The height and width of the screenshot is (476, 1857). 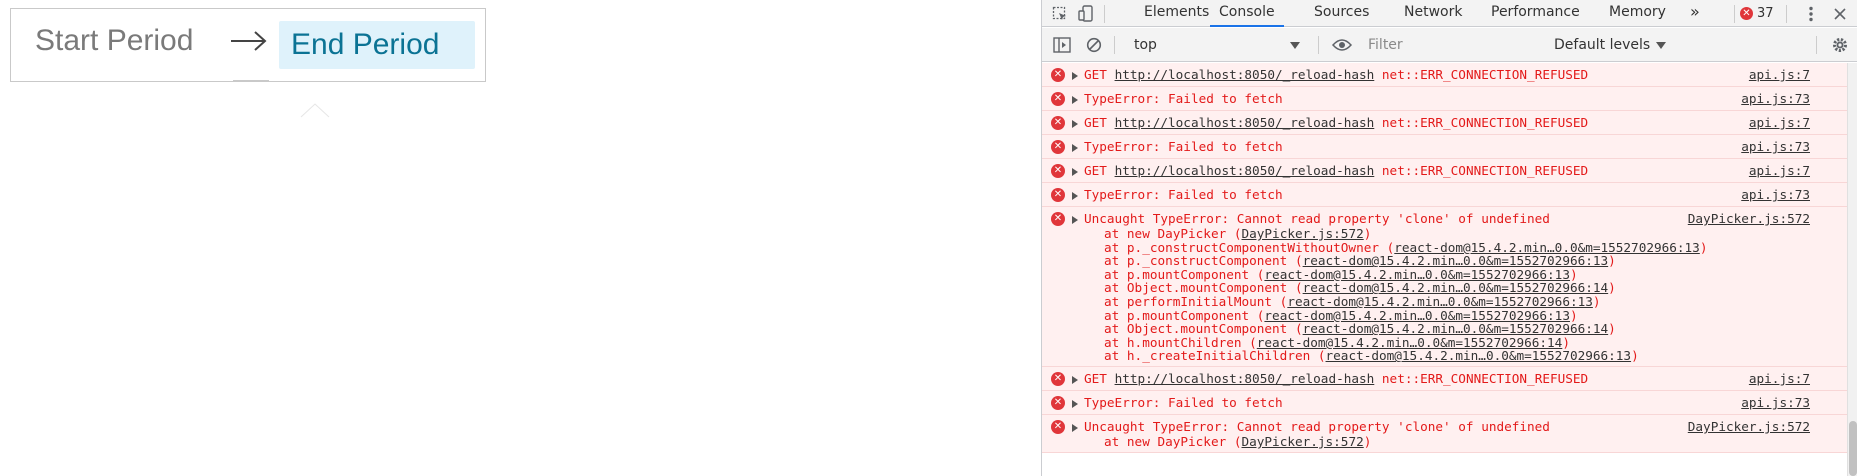 What do you see at coordinates (1218, 45) in the screenshot?
I see `context-select: top` at bounding box center [1218, 45].